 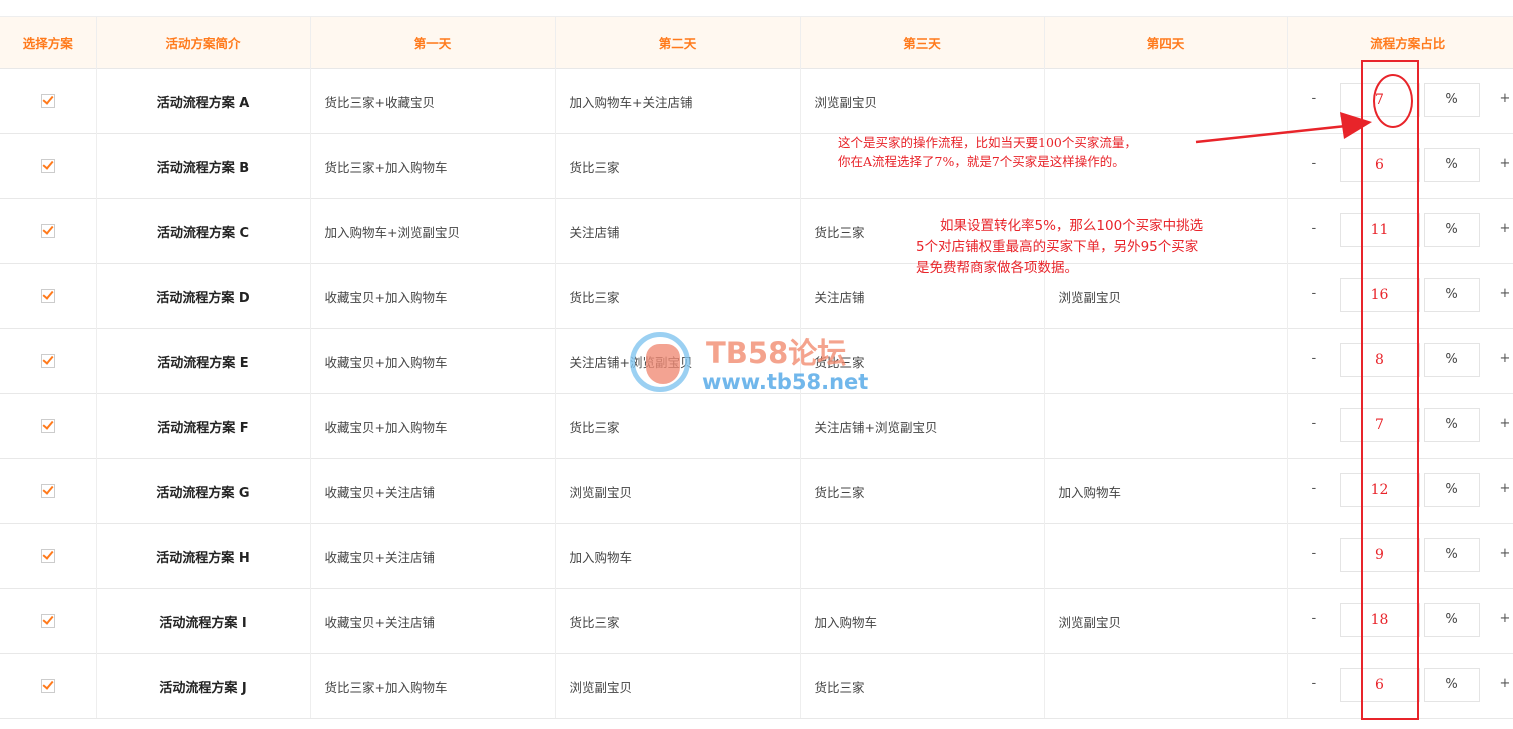 I want to click on plan-name: 活动流程方案 H, so click(x=203, y=556).